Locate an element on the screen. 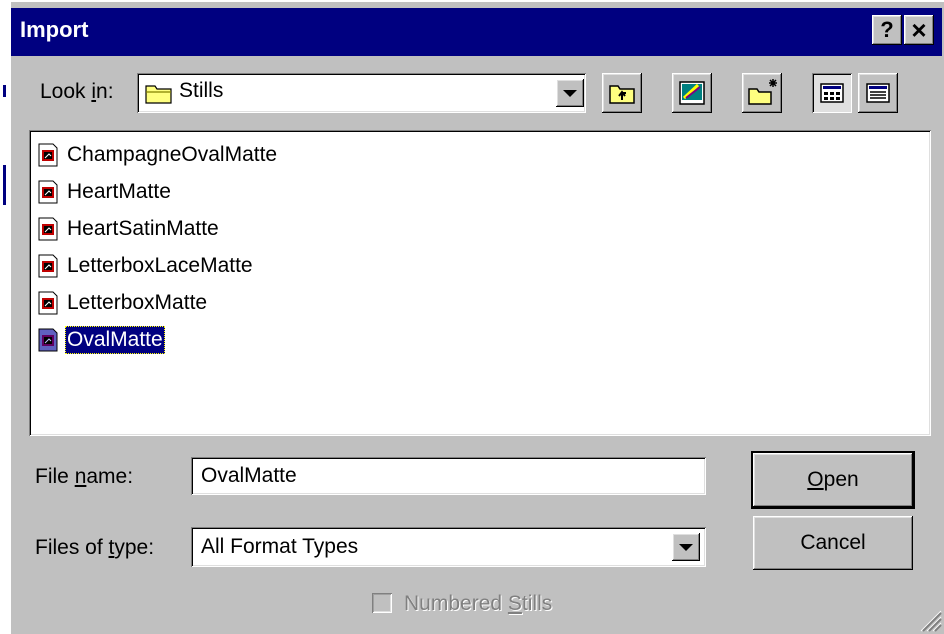 The width and height of the screenshot is (944, 634). desktop-icon is located at coordinates (692, 93).